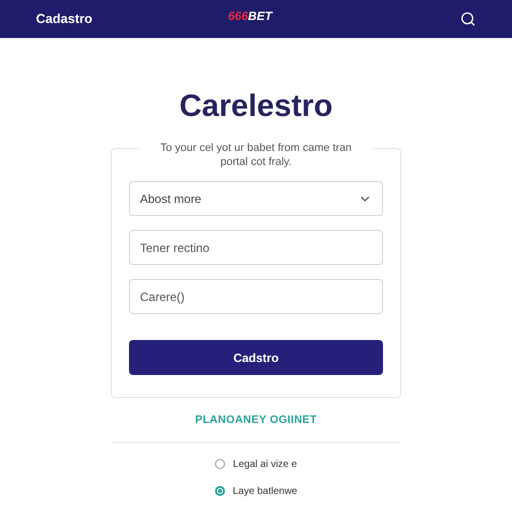 The width and height of the screenshot is (512, 512). What do you see at coordinates (256, 296) in the screenshot?
I see `input-field: Carere()` at bounding box center [256, 296].